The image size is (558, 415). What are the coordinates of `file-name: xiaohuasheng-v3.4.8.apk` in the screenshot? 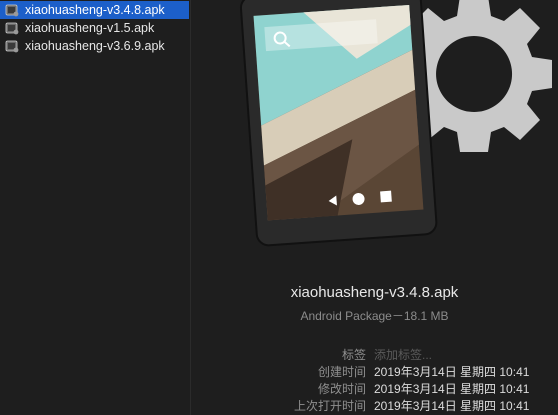 It's located at (95, 10).